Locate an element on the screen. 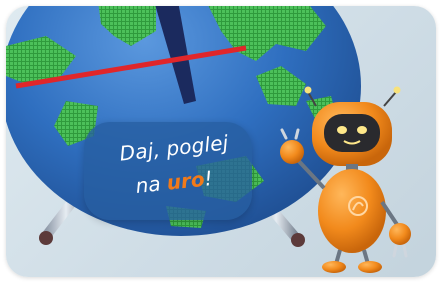  message-accent-word: uro is located at coordinates (185, 180).